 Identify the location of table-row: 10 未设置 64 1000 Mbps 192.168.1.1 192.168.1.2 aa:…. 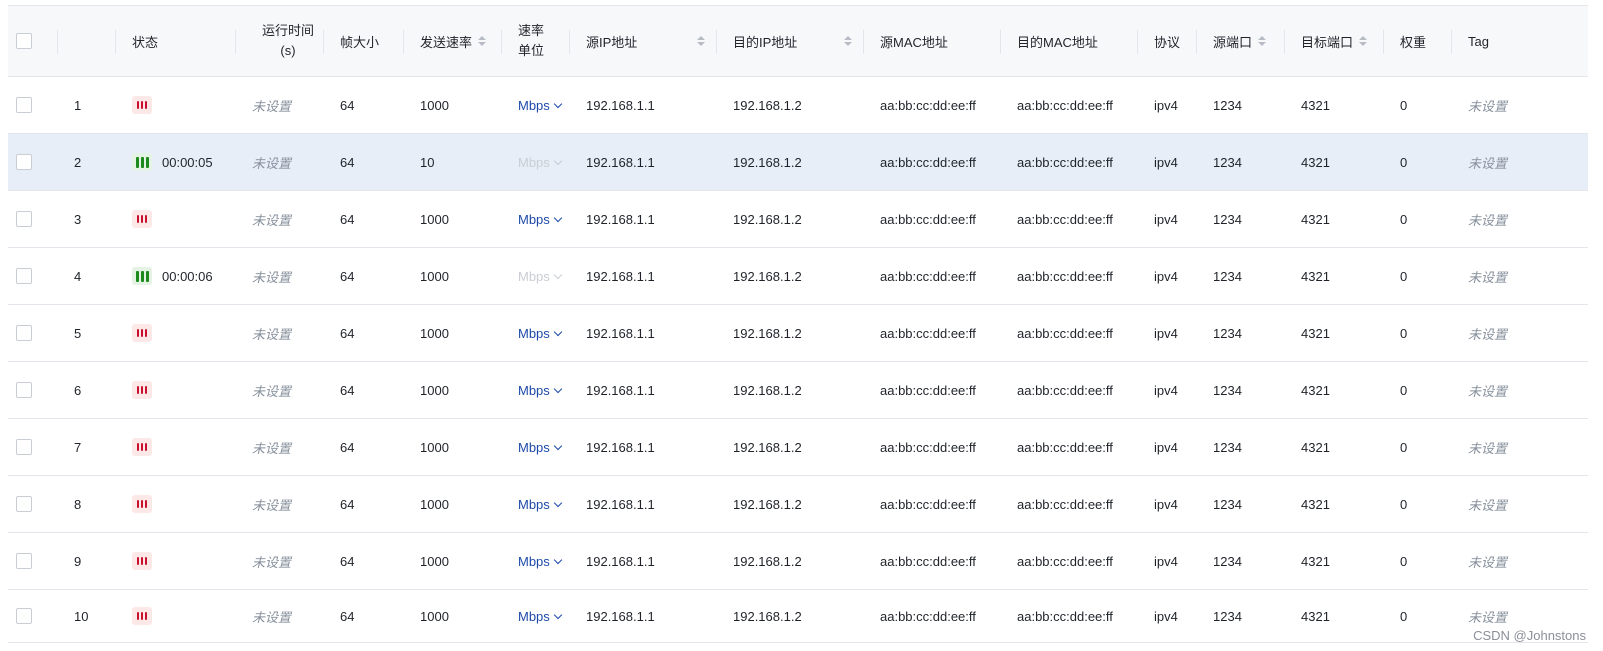
(798, 616).